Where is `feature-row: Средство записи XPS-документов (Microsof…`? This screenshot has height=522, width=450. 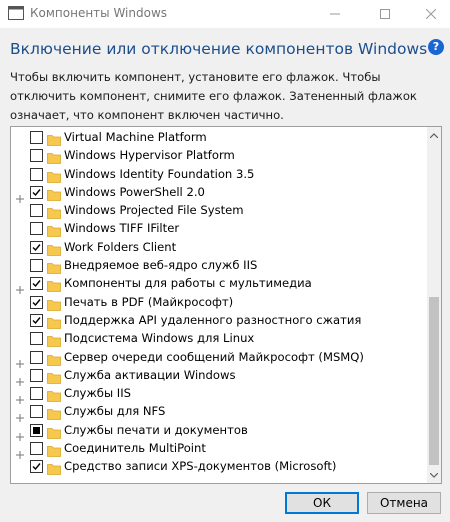
feature-row: Средство записи XPS-документов (Microsof… is located at coordinates (219, 466).